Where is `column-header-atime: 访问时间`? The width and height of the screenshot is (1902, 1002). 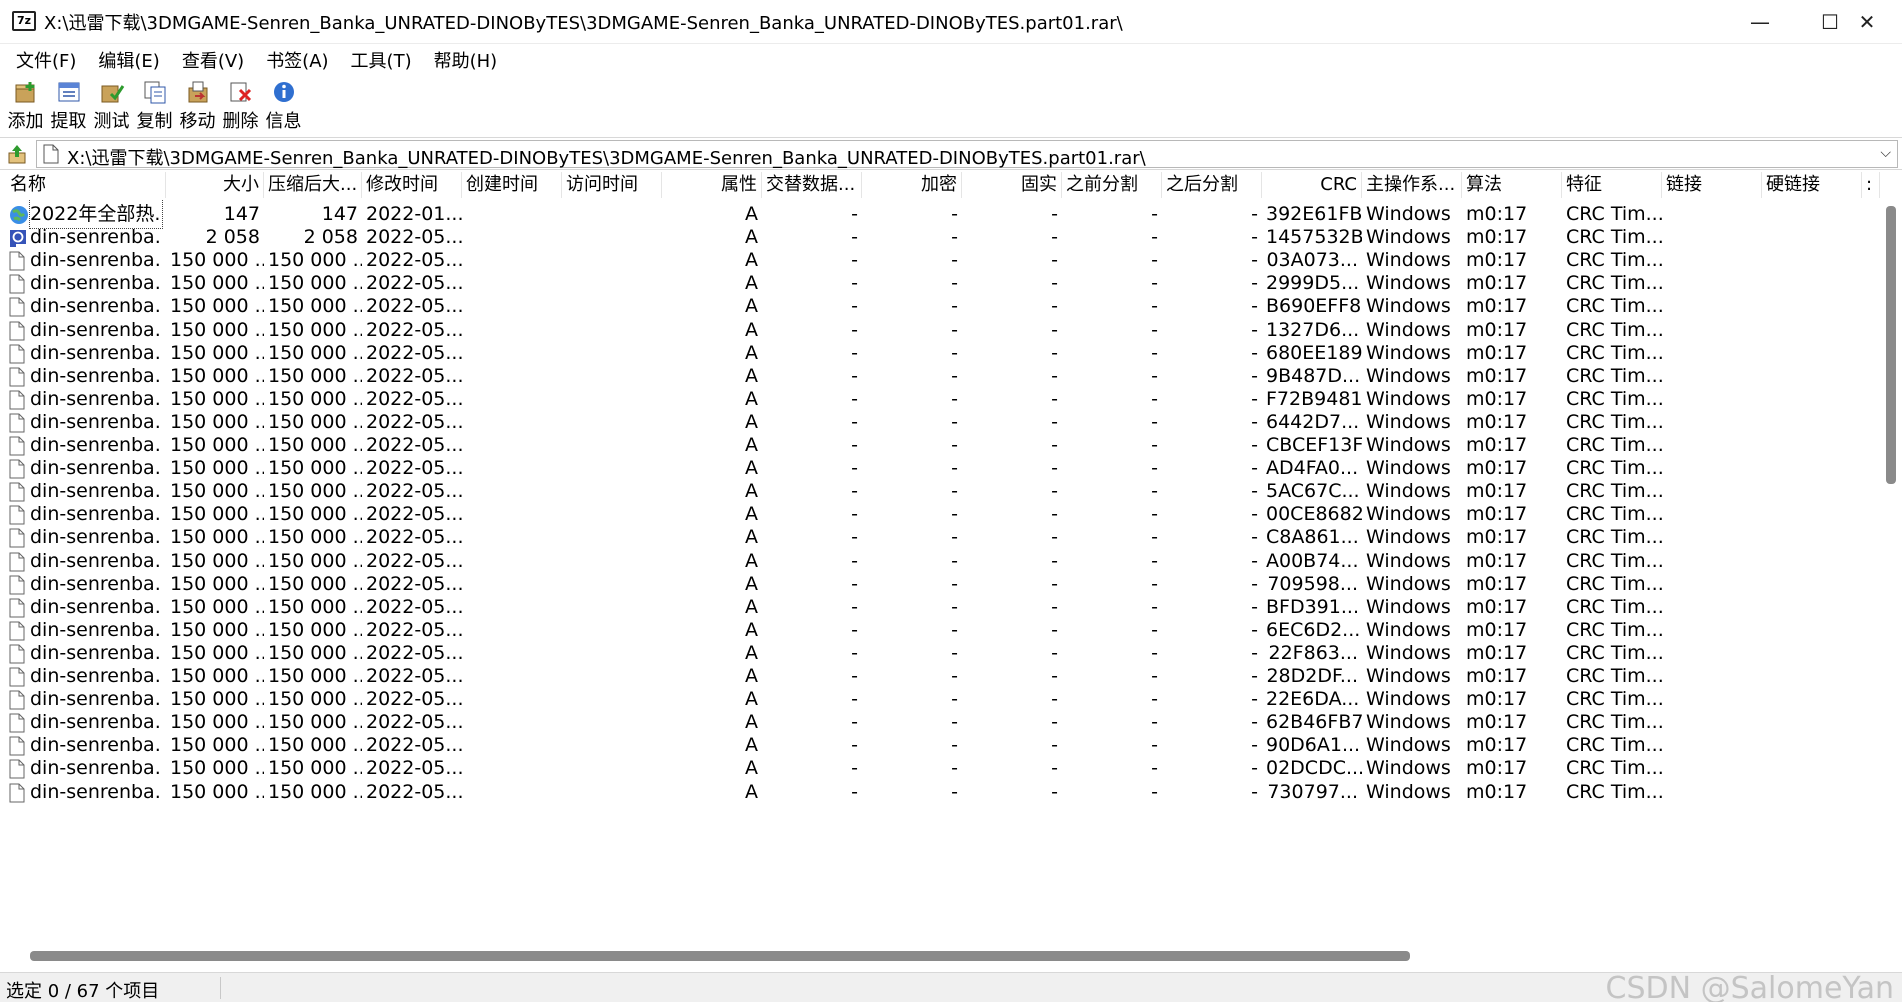
column-header-atime: 访问时间 is located at coordinates (612, 185).